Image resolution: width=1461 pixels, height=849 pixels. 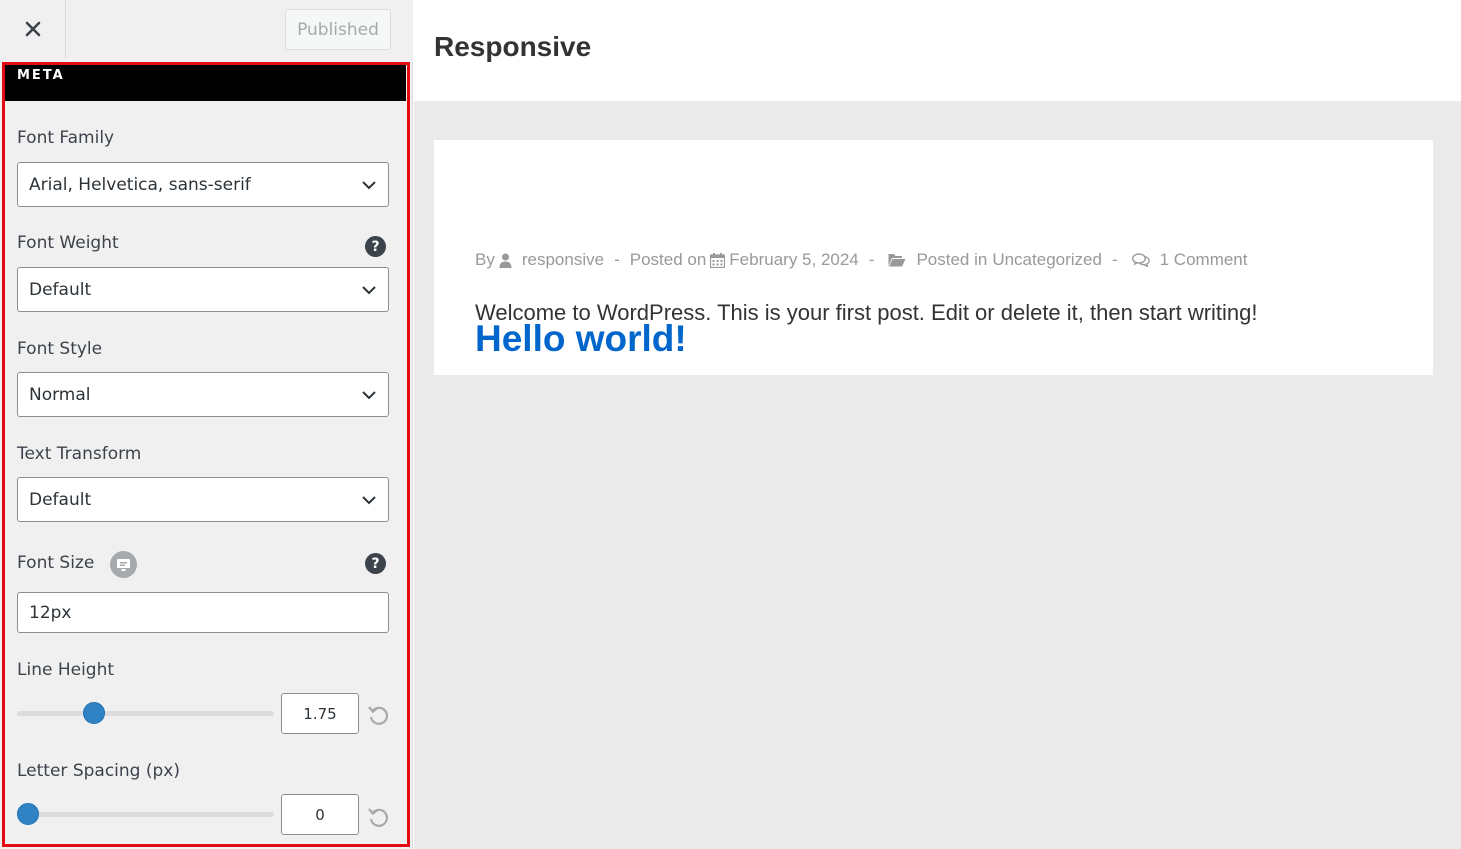 What do you see at coordinates (206, 31) in the screenshot?
I see `panel-header: Published` at bounding box center [206, 31].